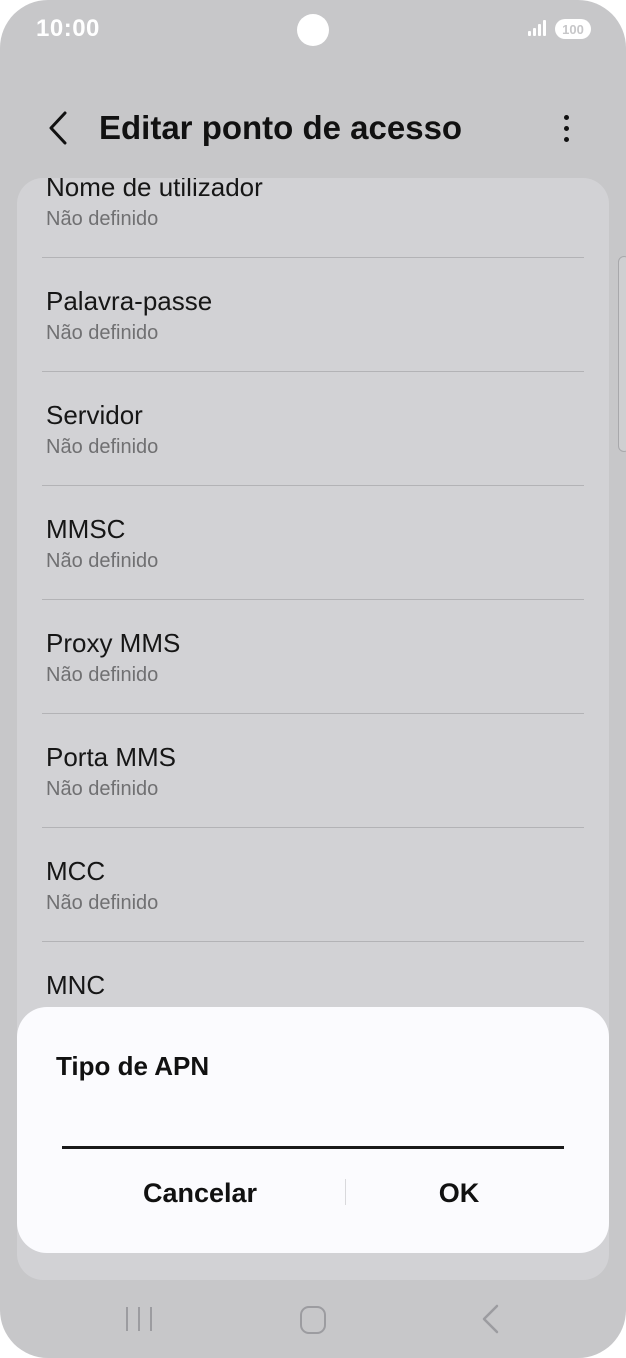  I want to click on more-vertical-icon, so click(566, 117).